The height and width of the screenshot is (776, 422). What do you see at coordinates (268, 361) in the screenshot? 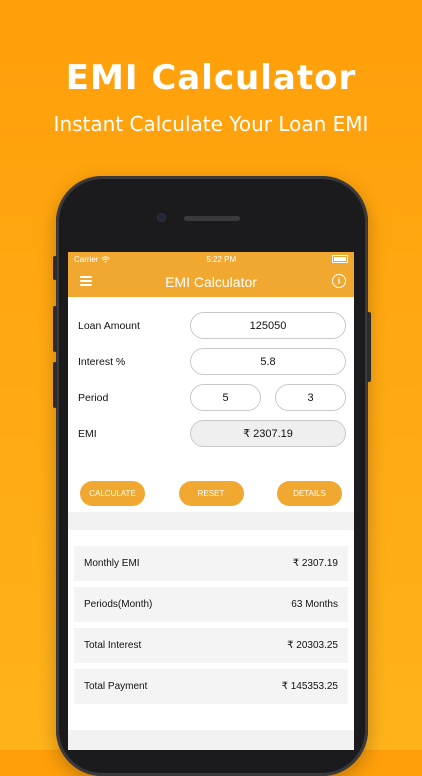
I see `interest-input: 5.8` at bounding box center [268, 361].